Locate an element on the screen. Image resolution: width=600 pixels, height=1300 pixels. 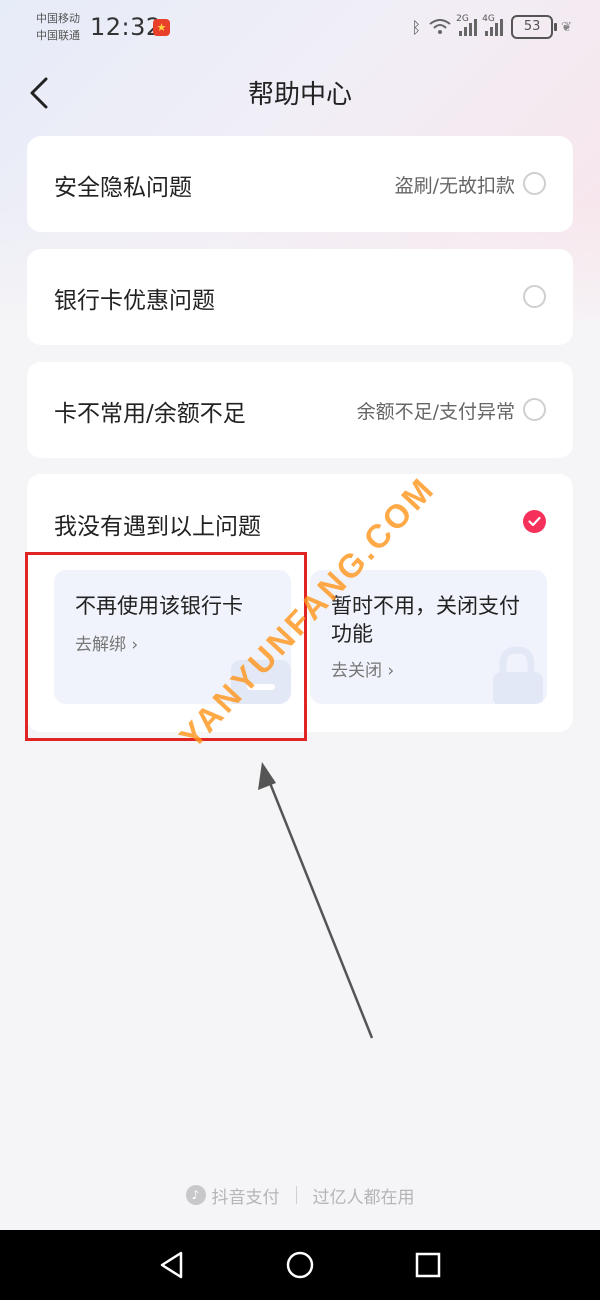
system-nav-bar is located at coordinates (300, 1265).